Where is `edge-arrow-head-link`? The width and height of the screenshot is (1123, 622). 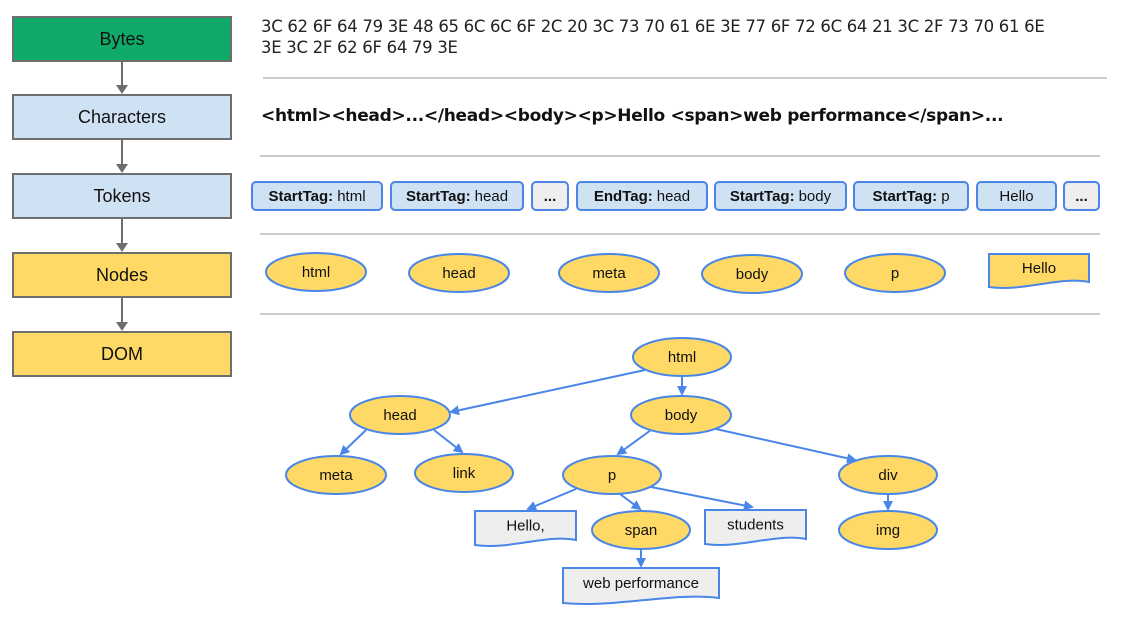
edge-arrow-head-link is located at coordinates (448, 441).